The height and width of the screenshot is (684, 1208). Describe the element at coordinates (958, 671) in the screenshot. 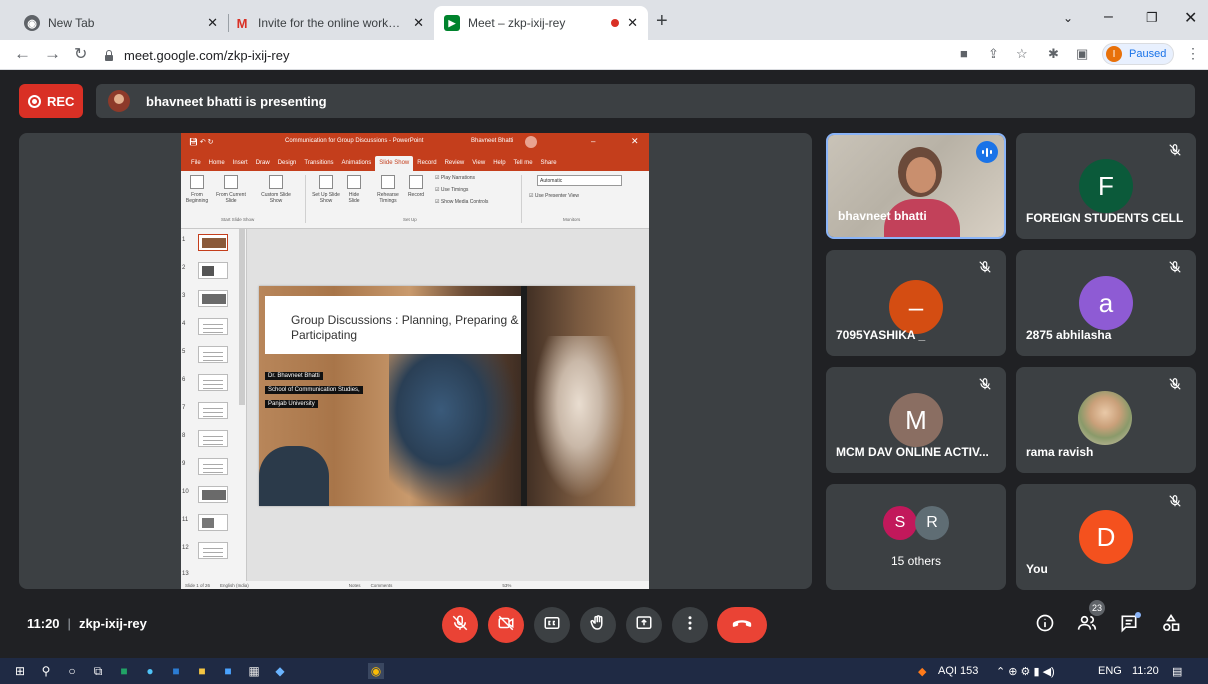

I see `aqi-text: AQI 153` at that location.